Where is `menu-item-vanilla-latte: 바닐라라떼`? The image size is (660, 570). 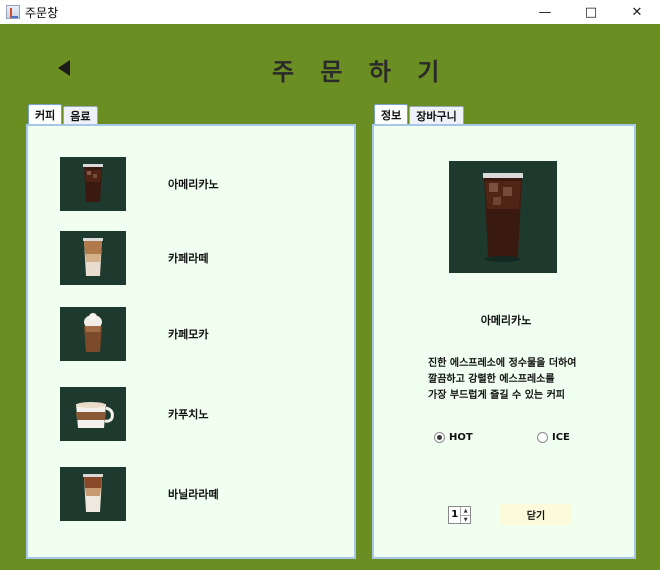
menu-item-vanilla-latte: 바닐라라떼 is located at coordinates (195, 494).